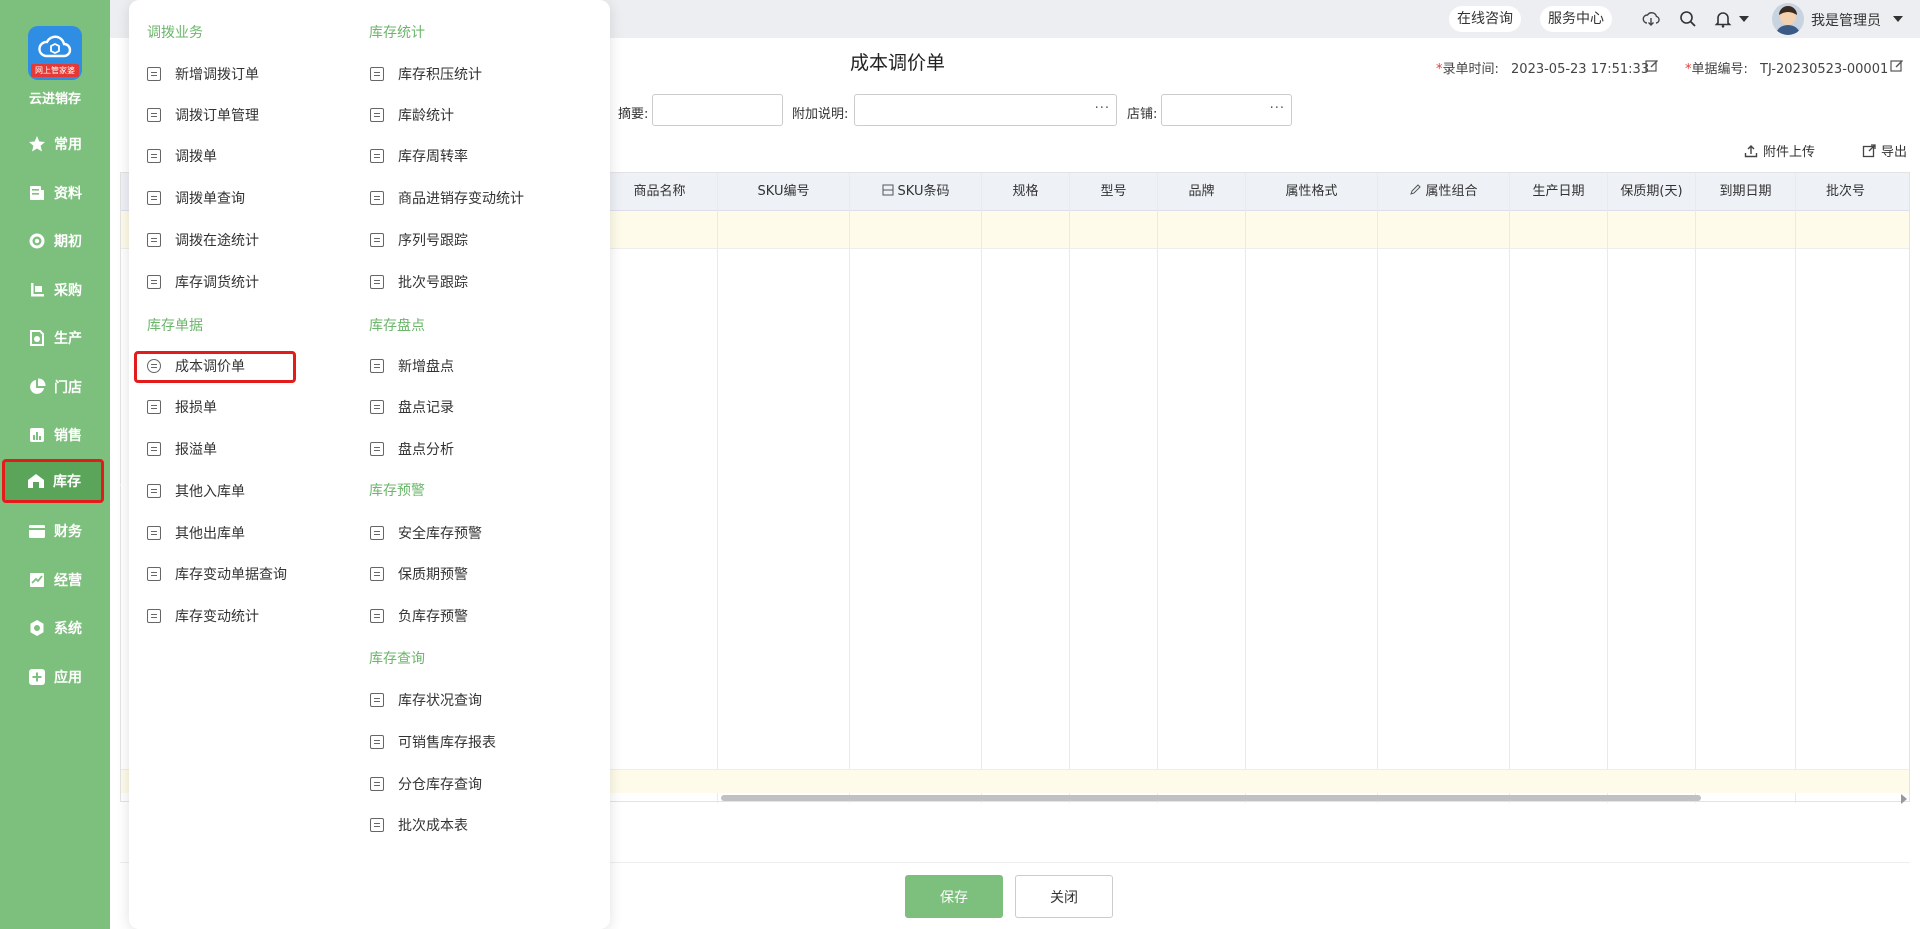  Describe the element at coordinates (1576, 19) in the screenshot. I see `service-center-button: 服务中心` at that location.